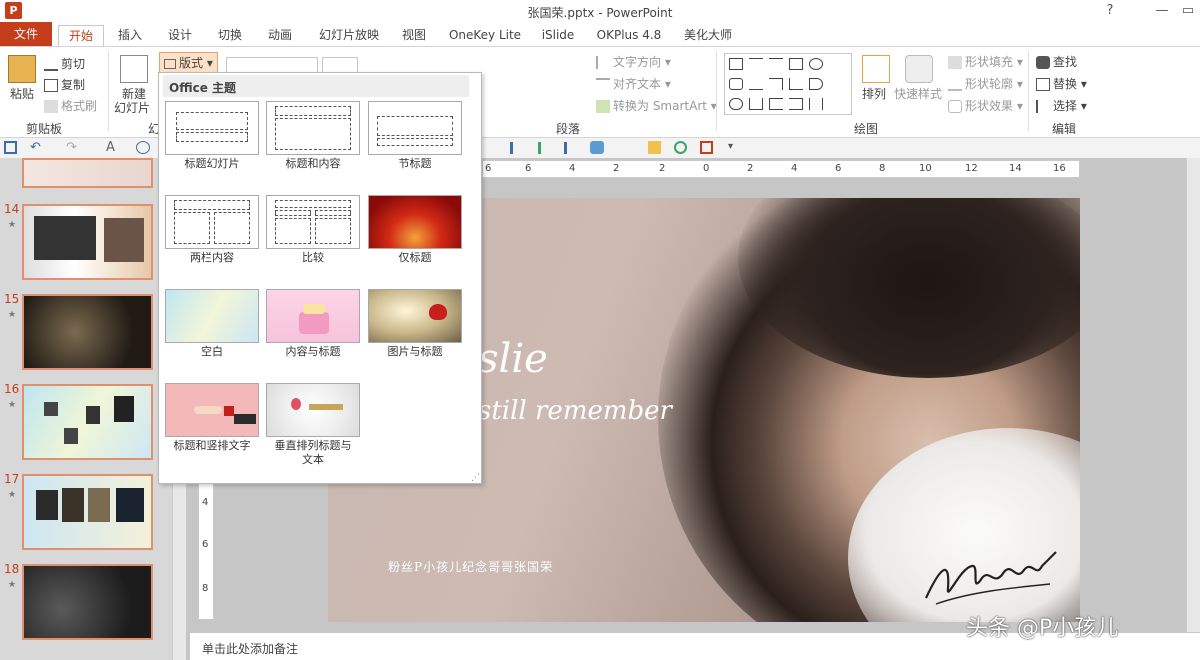 This screenshot has width=1200, height=660. What do you see at coordinates (985, 105) in the screenshot?
I see `shape-effects-button: 形状效果 ▾` at bounding box center [985, 105].